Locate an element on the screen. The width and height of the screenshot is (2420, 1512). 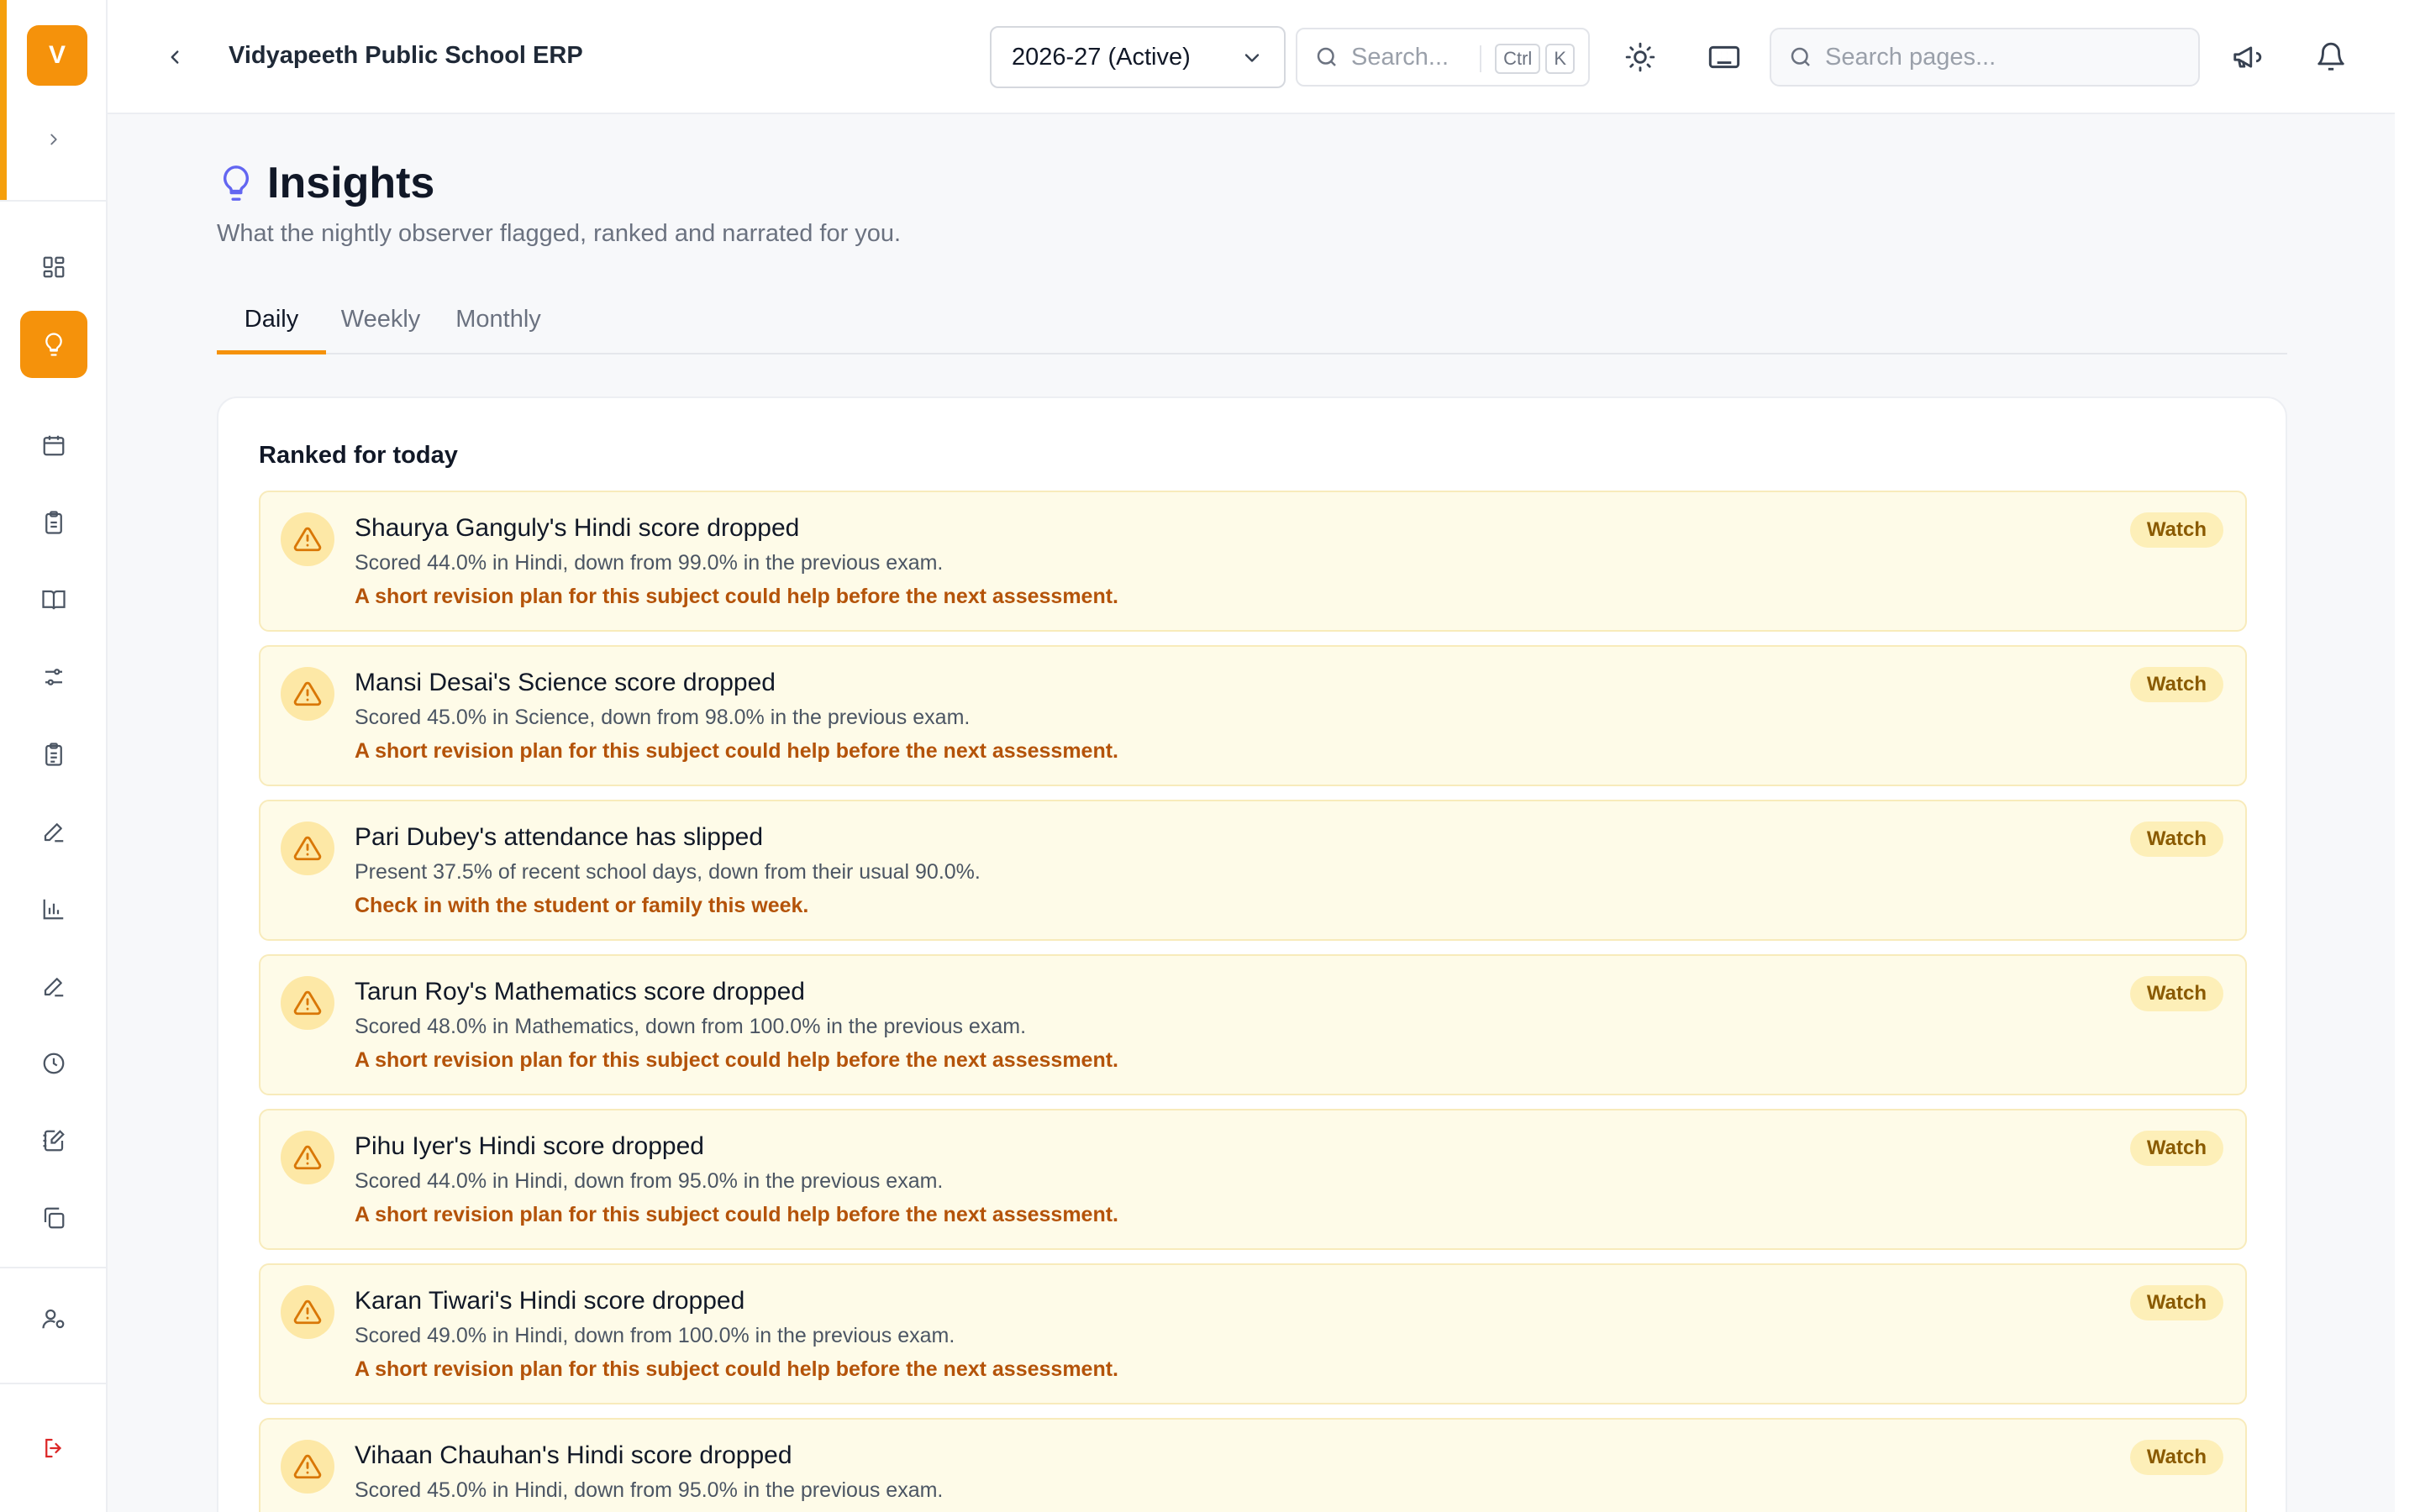
megaphone-icon is located at coordinates (2247, 57).